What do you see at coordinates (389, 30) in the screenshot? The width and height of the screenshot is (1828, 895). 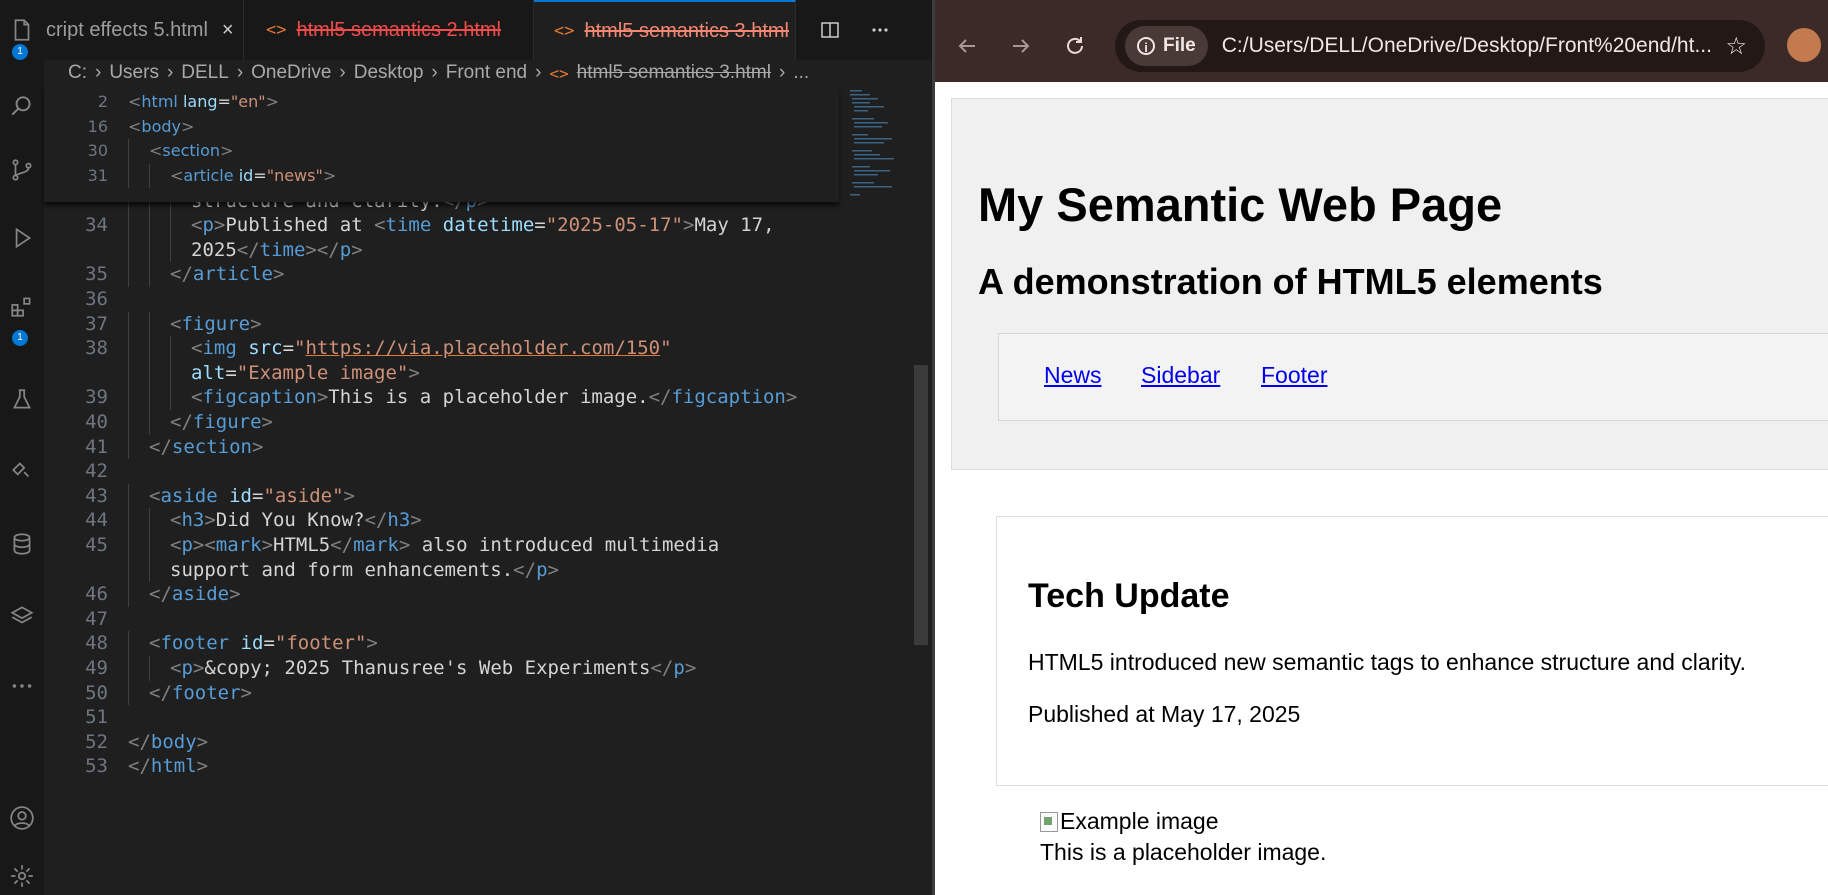 I see `tab-html5-semantics-2: <> html5 semantics 2.html` at bounding box center [389, 30].